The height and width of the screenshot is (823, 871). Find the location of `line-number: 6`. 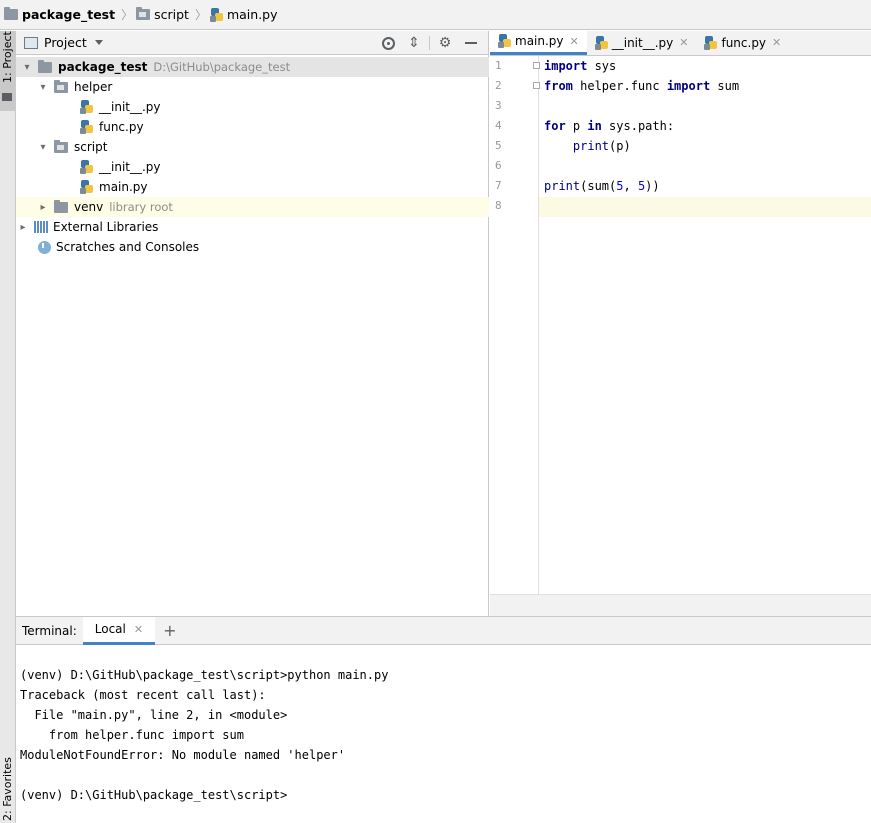

line-number: 6 is located at coordinates (498, 165).